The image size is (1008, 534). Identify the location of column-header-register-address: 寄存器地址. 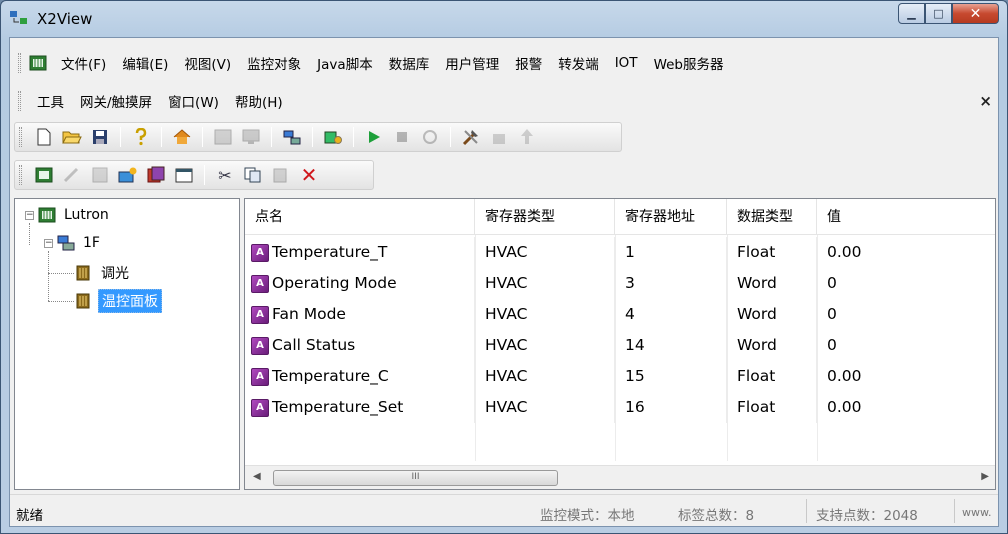
(671, 217).